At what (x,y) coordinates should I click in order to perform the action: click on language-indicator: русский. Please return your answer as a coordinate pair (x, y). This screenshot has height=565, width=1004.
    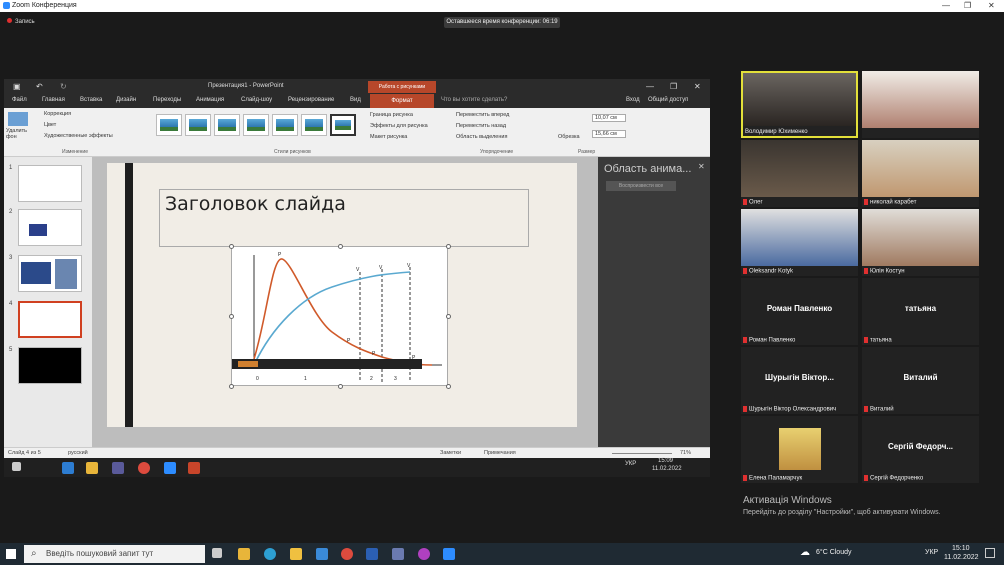
    Looking at the image, I should click on (78, 453).